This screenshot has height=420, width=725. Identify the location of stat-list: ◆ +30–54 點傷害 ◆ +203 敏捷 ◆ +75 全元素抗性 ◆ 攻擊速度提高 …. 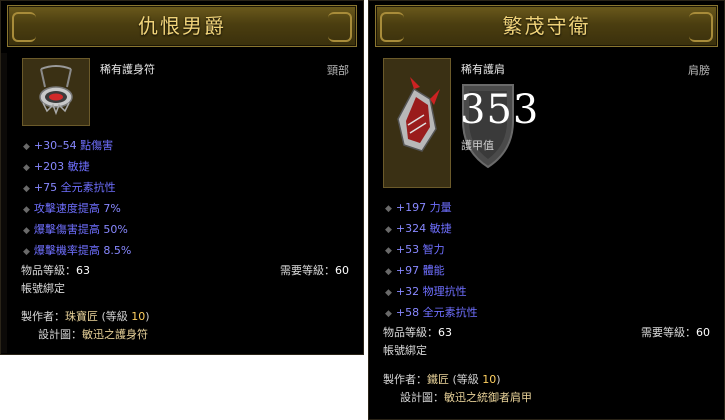
(77, 199).